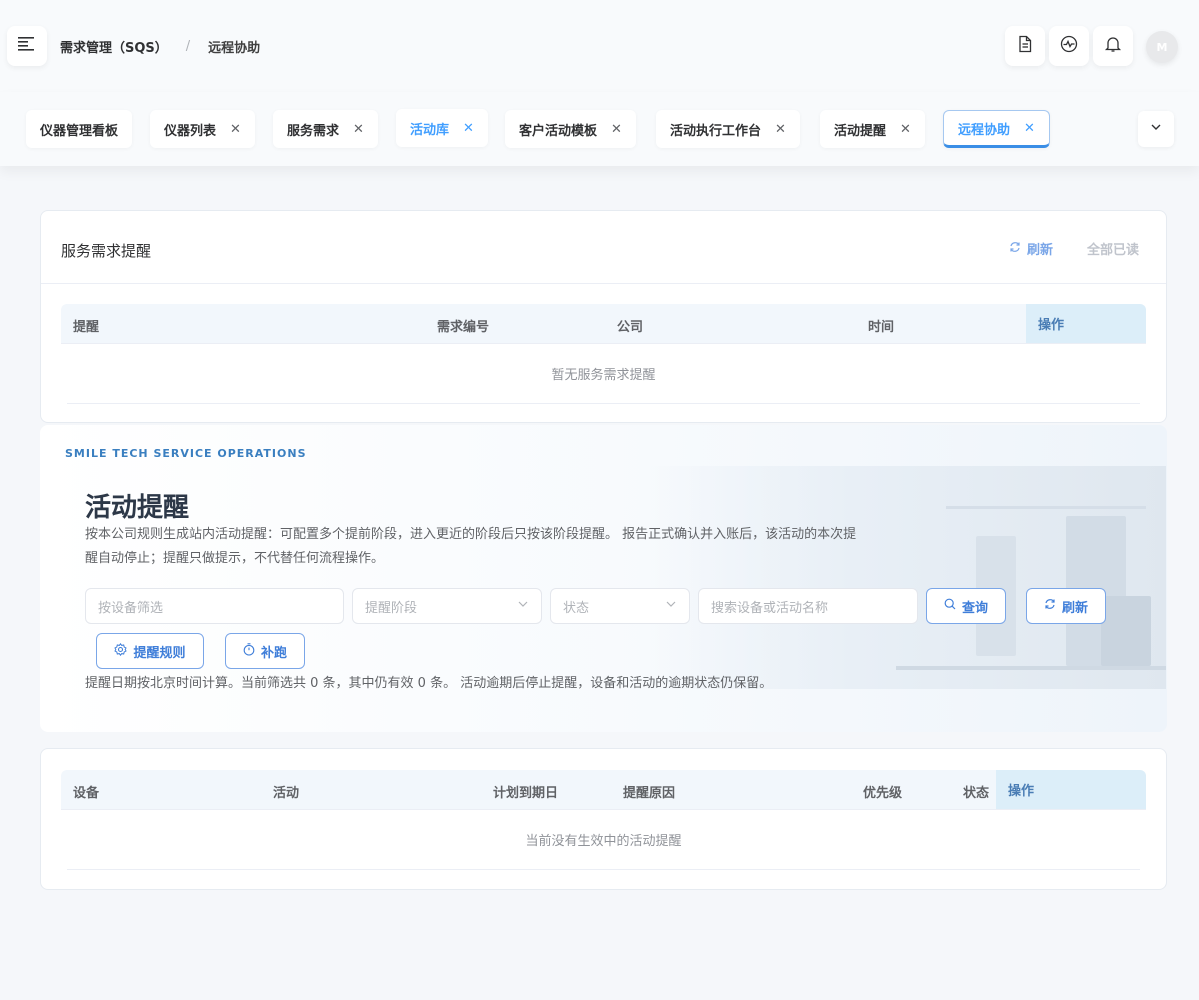 The height and width of the screenshot is (1000, 1199). What do you see at coordinates (186, 453) in the screenshot?
I see `brand-caption: SMILE TECH SERVICE OPERATIONS` at bounding box center [186, 453].